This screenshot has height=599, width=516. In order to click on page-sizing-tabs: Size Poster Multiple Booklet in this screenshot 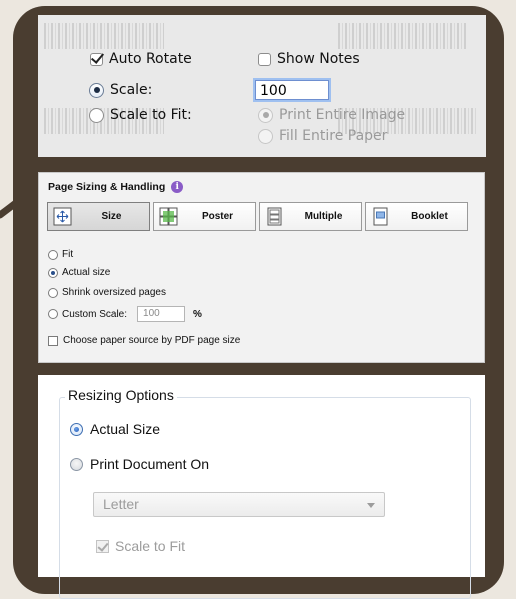, I will do `click(259, 216)`.